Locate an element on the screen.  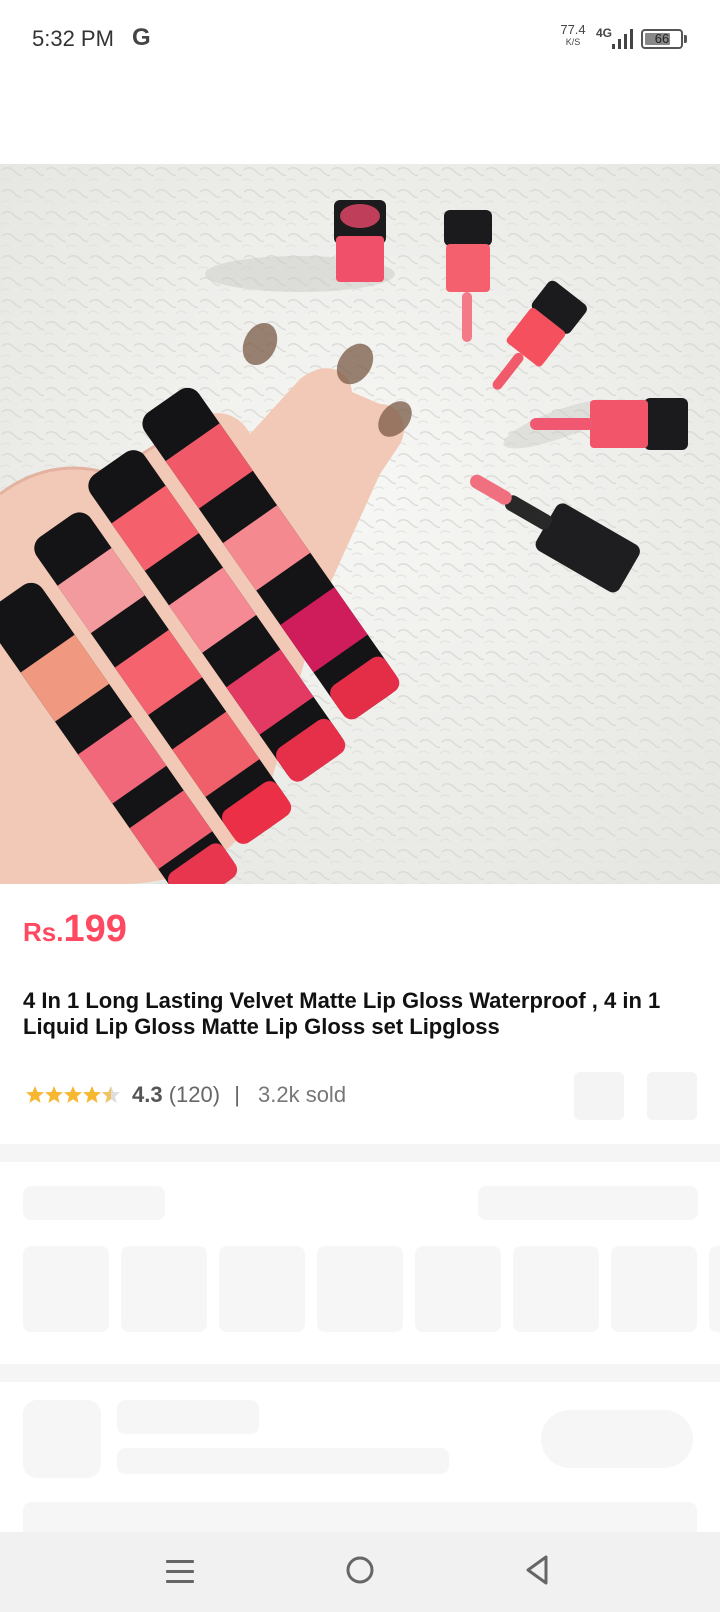
system-navigation-bar is located at coordinates (360, 1572).